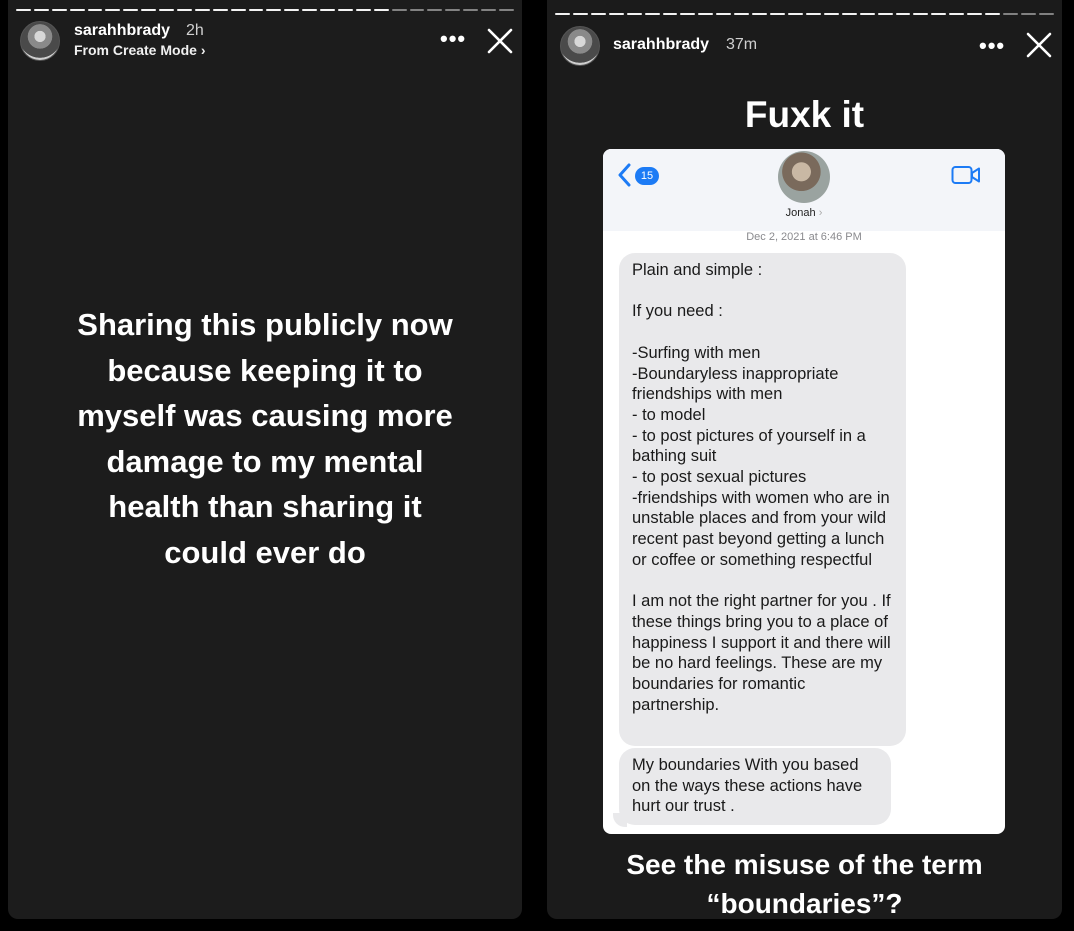 The height and width of the screenshot is (931, 1074). I want to click on create-mode-link: From Create Mode ›, so click(139, 50).